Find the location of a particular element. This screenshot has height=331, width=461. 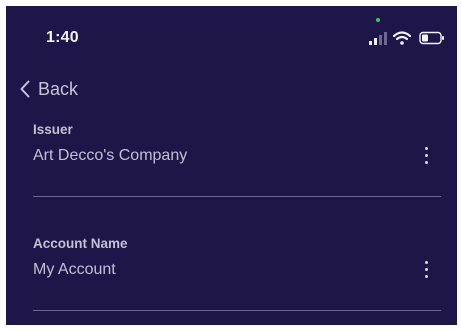

account-name-more-options-icon is located at coordinates (427, 270).